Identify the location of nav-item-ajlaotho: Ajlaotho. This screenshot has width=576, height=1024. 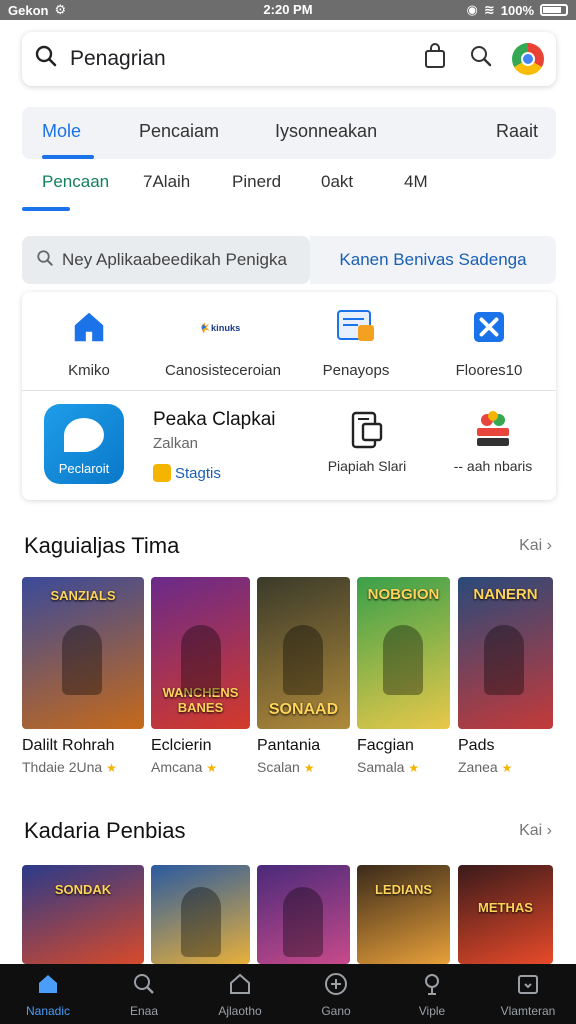
(240, 994).